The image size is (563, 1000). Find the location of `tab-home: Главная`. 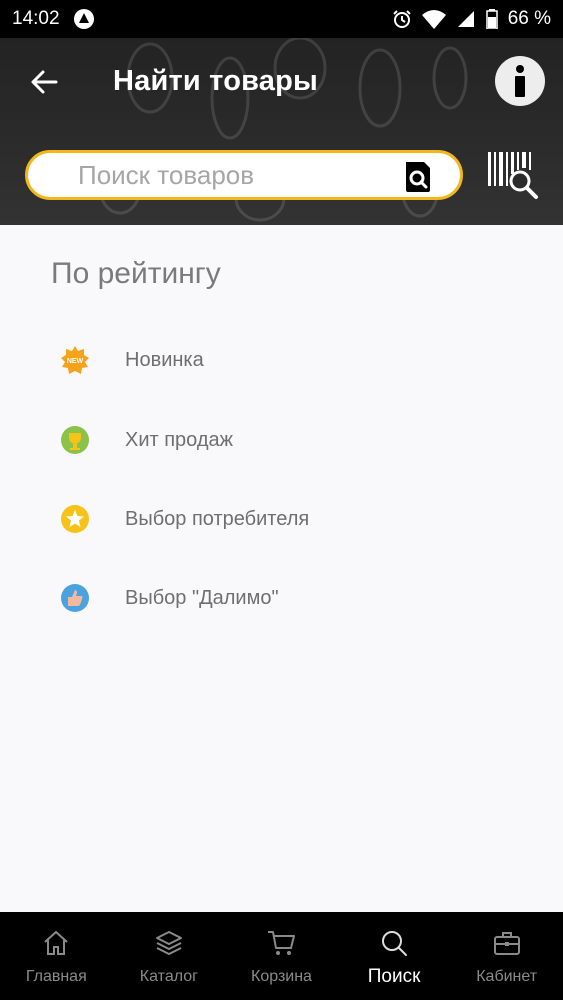

tab-home: Главная is located at coordinates (56, 956).